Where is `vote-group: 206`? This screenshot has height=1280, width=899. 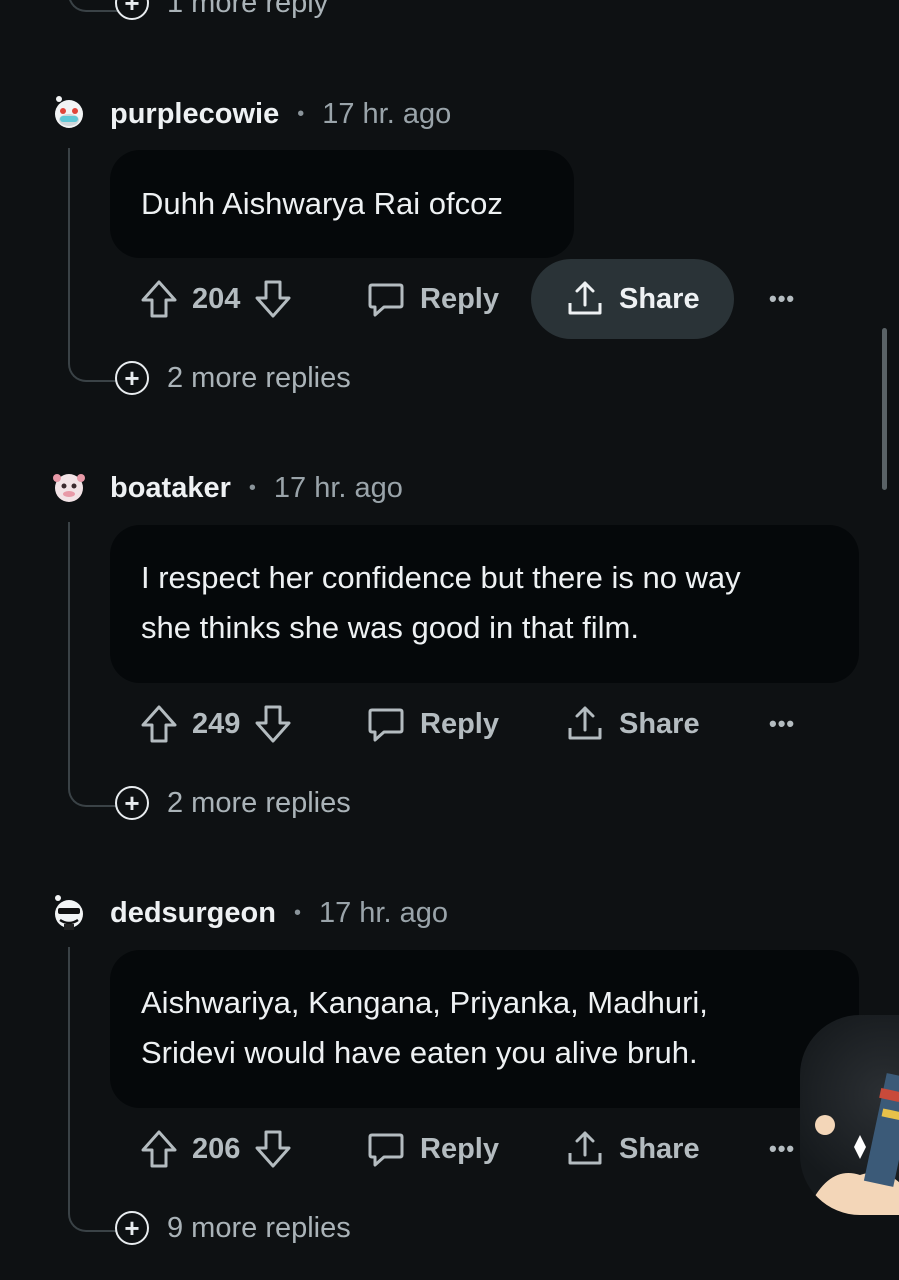
vote-group: 206 is located at coordinates (216, 1149).